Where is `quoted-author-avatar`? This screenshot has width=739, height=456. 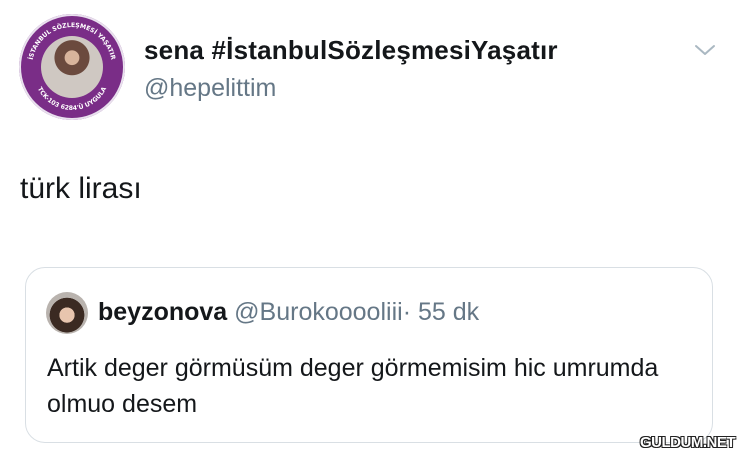
quoted-author-avatar is located at coordinates (67, 313).